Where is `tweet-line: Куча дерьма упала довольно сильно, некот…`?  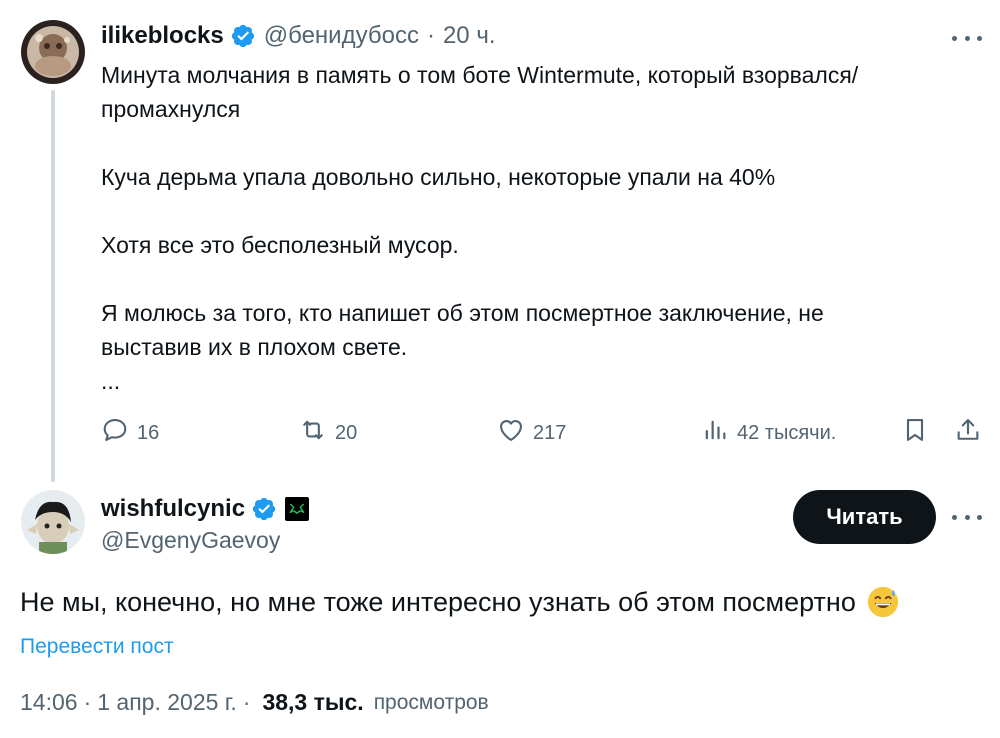
tweet-line: Куча дерьма упала довольно сильно, некот… is located at coordinates (438, 177).